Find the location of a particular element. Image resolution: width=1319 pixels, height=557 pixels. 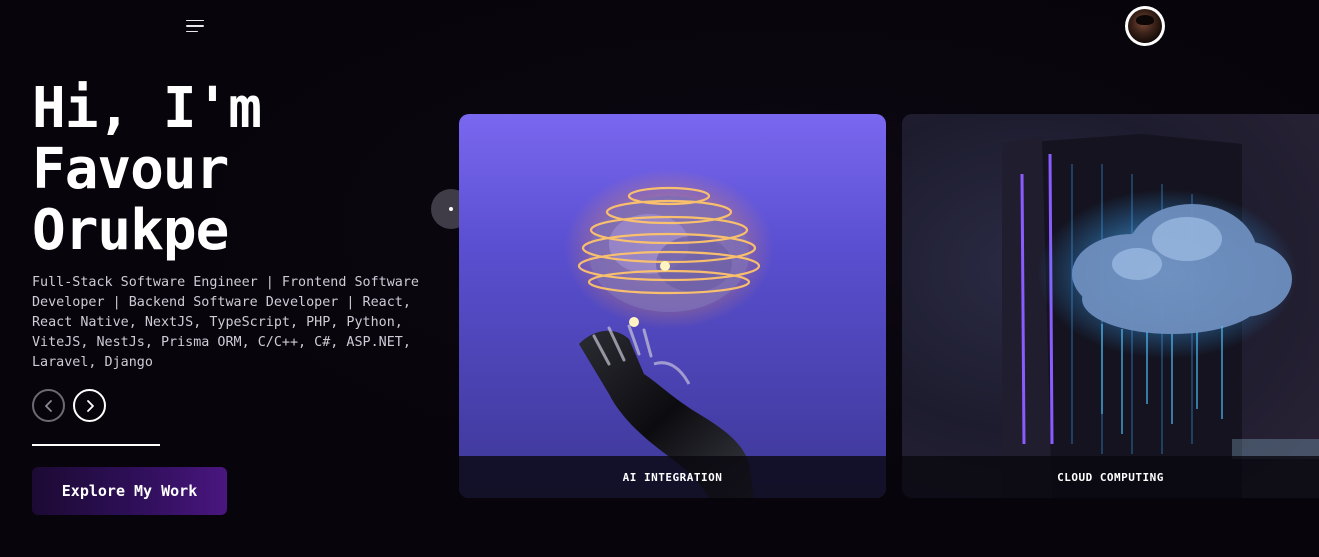

next-slide-button is located at coordinates (89, 405).